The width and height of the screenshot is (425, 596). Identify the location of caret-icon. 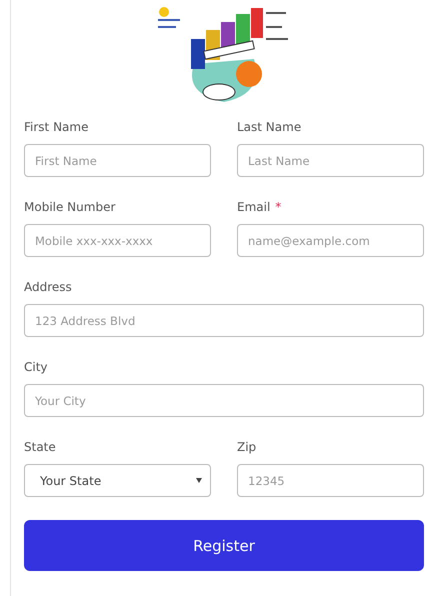
(199, 480).